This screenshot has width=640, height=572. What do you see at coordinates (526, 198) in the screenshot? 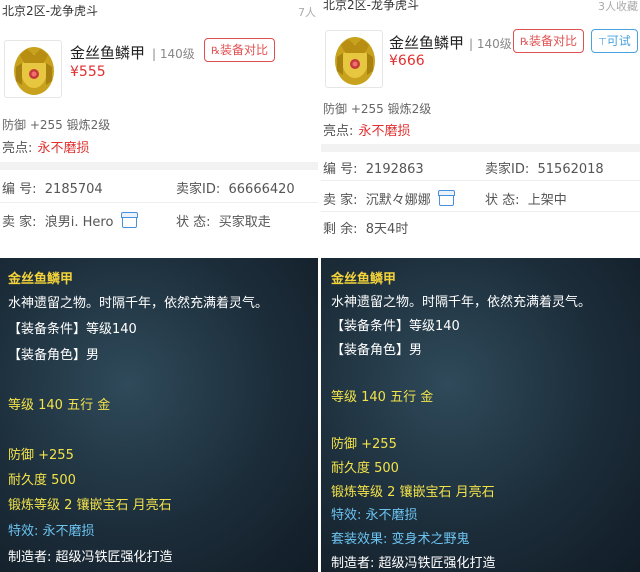
I see `status-row: 状 态: 上架中` at bounding box center [526, 198].